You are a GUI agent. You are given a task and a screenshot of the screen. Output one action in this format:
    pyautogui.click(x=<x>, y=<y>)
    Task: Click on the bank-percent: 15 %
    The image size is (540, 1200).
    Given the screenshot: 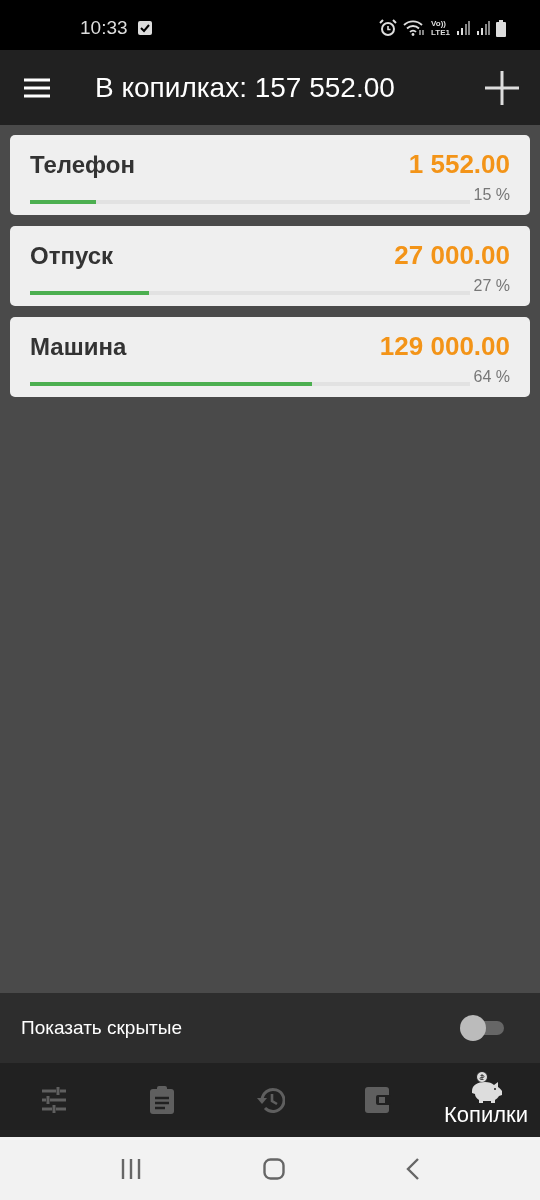 What is the action you would take?
    pyautogui.click(x=491, y=195)
    